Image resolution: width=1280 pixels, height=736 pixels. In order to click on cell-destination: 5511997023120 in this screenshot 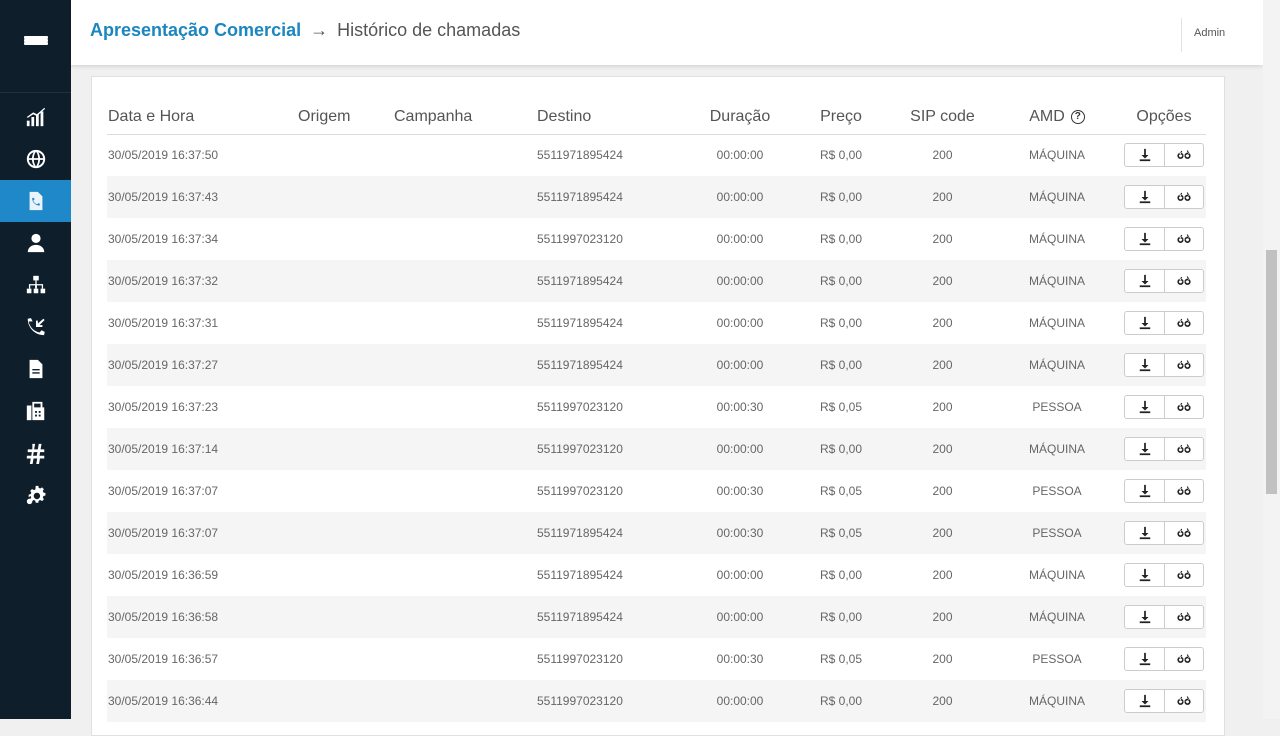, I will do `click(614, 701)`.